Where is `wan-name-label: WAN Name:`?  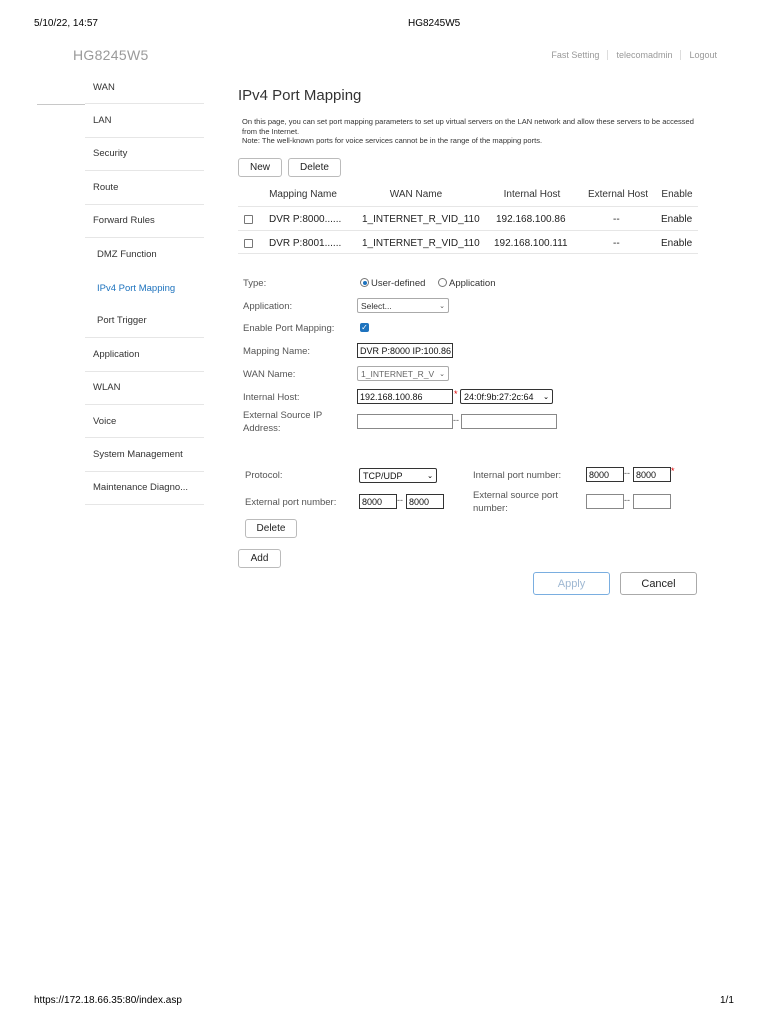 wan-name-label: WAN Name: is located at coordinates (269, 374).